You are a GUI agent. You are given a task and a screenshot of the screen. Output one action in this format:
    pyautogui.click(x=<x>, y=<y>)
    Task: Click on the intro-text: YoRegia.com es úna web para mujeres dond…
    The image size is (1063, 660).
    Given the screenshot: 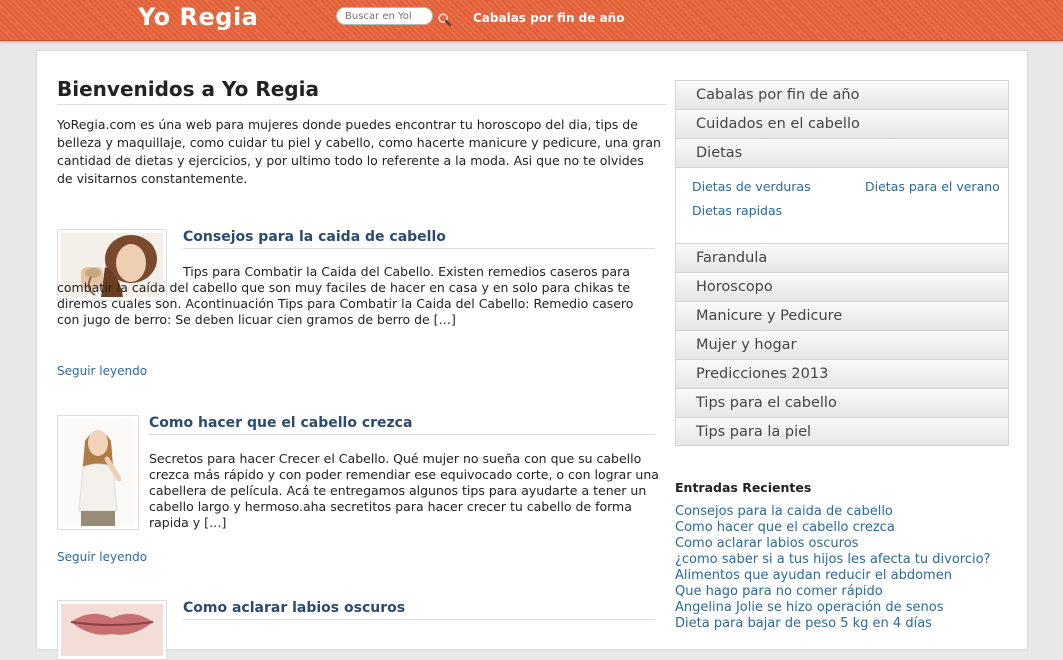 What is the action you would take?
    pyautogui.click(x=359, y=151)
    